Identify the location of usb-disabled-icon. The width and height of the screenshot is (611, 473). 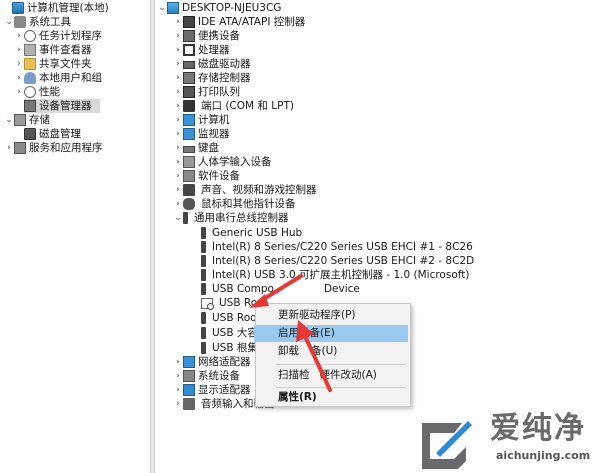
(207, 303).